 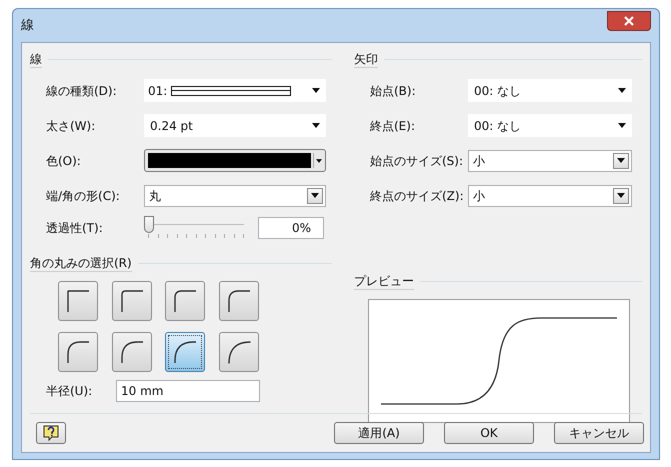 I want to click on radius-field: 10 mm, so click(x=188, y=391).